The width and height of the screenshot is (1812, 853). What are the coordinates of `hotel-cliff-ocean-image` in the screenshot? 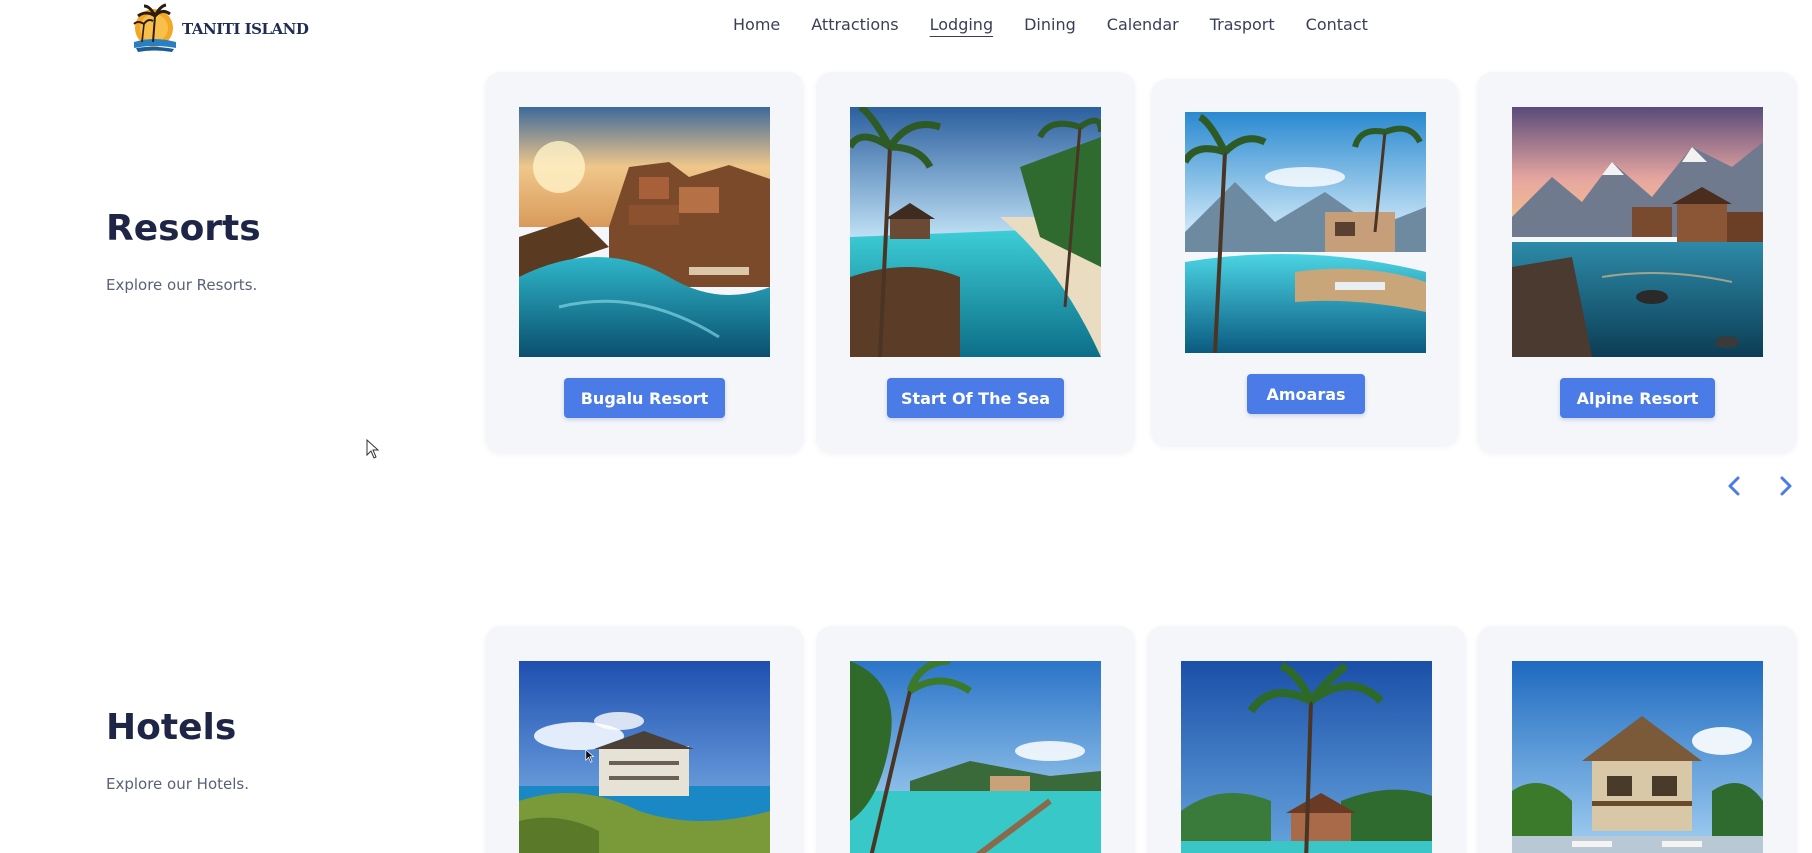 It's located at (644, 757).